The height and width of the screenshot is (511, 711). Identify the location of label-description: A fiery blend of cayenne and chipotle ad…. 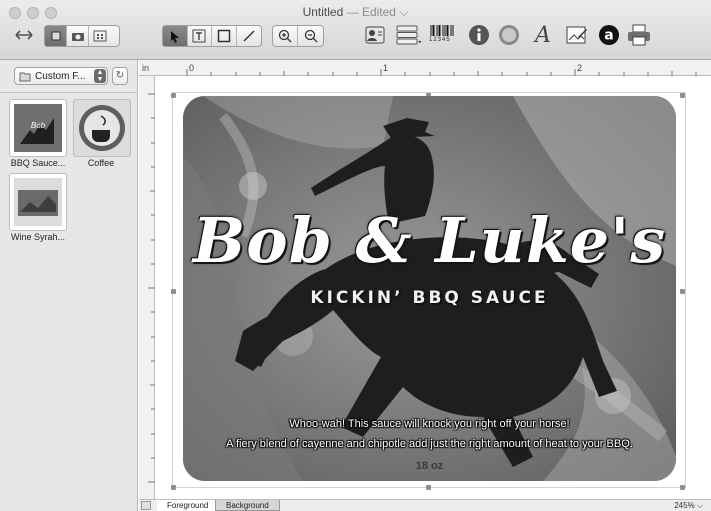
(429, 444).